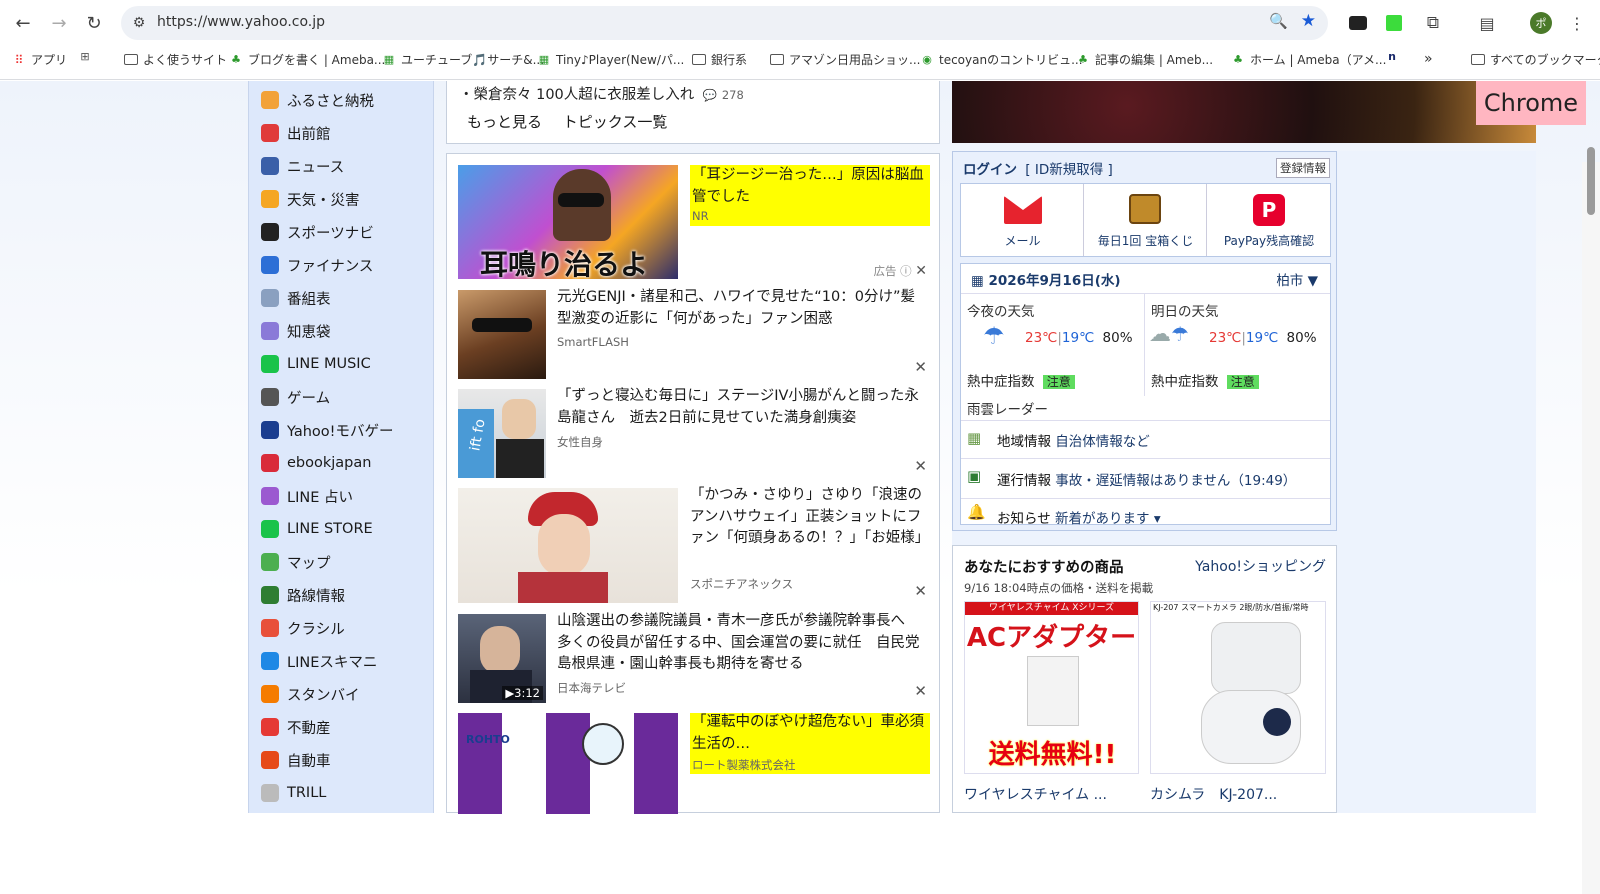 This screenshot has width=1600, height=894. I want to click on product-card: KJ-207 スマートカメラ 2眼/防水/首振/常時, so click(1238, 687).